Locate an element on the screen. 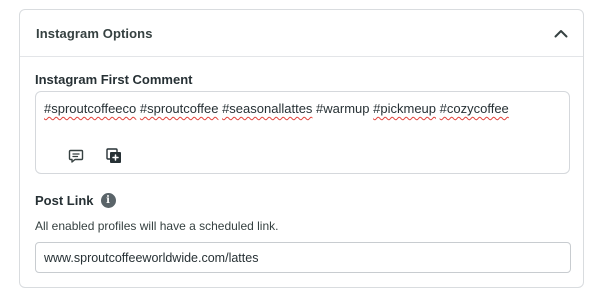  chevron-up-icon is located at coordinates (561, 33).